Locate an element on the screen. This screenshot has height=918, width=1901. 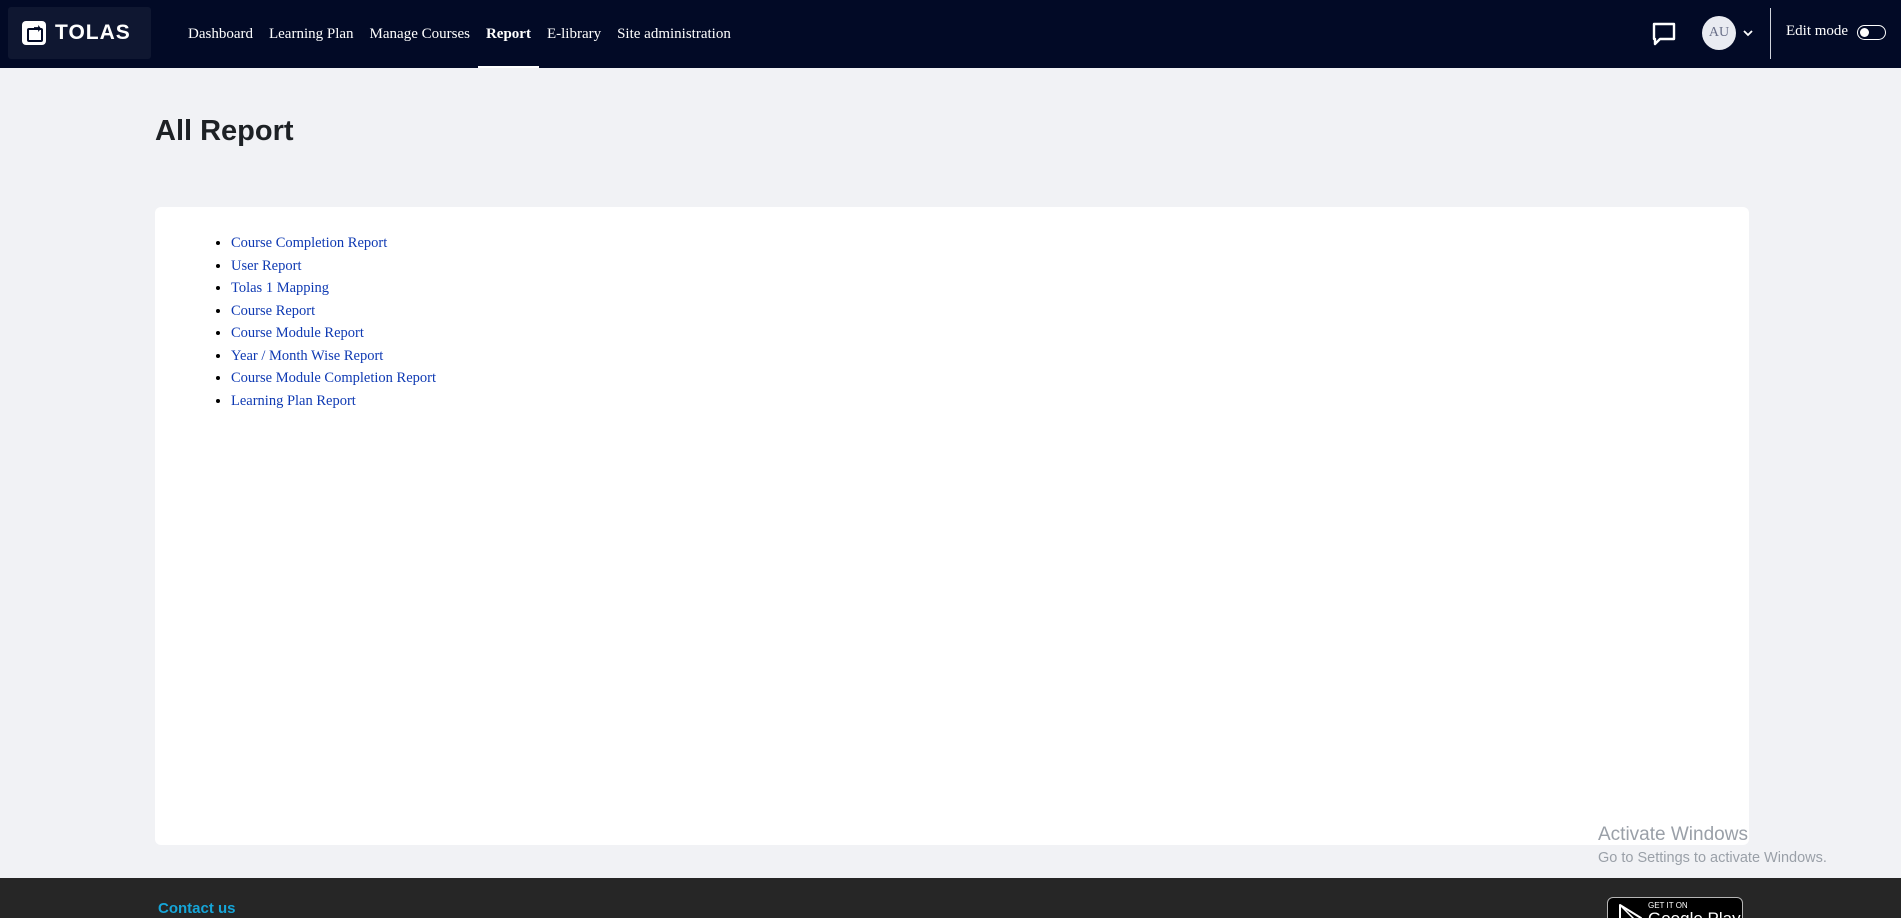
list-item: Course Completion Report is located at coordinates (333, 243).